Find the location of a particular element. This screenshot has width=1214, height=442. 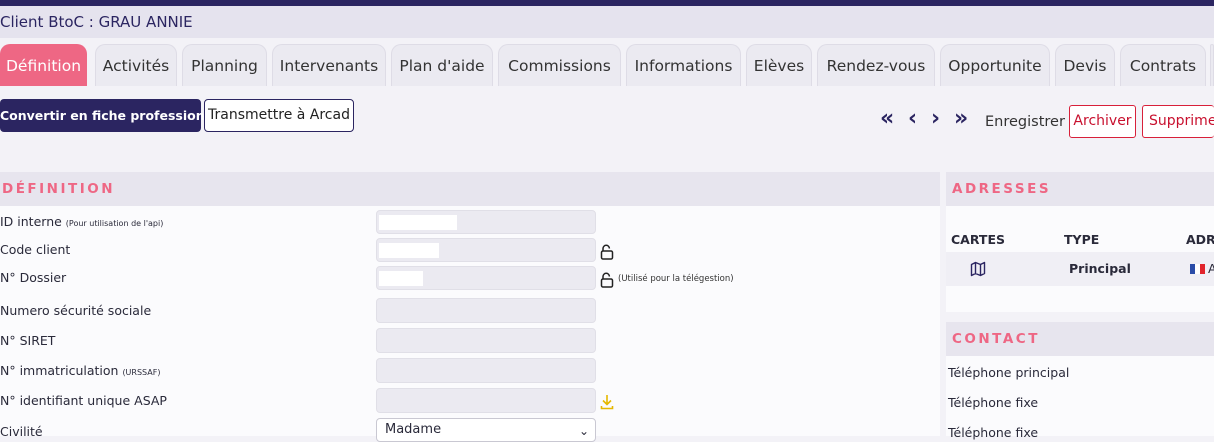

tab-rendez-vous: Rendez-vous is located at coordinates (876, 65).